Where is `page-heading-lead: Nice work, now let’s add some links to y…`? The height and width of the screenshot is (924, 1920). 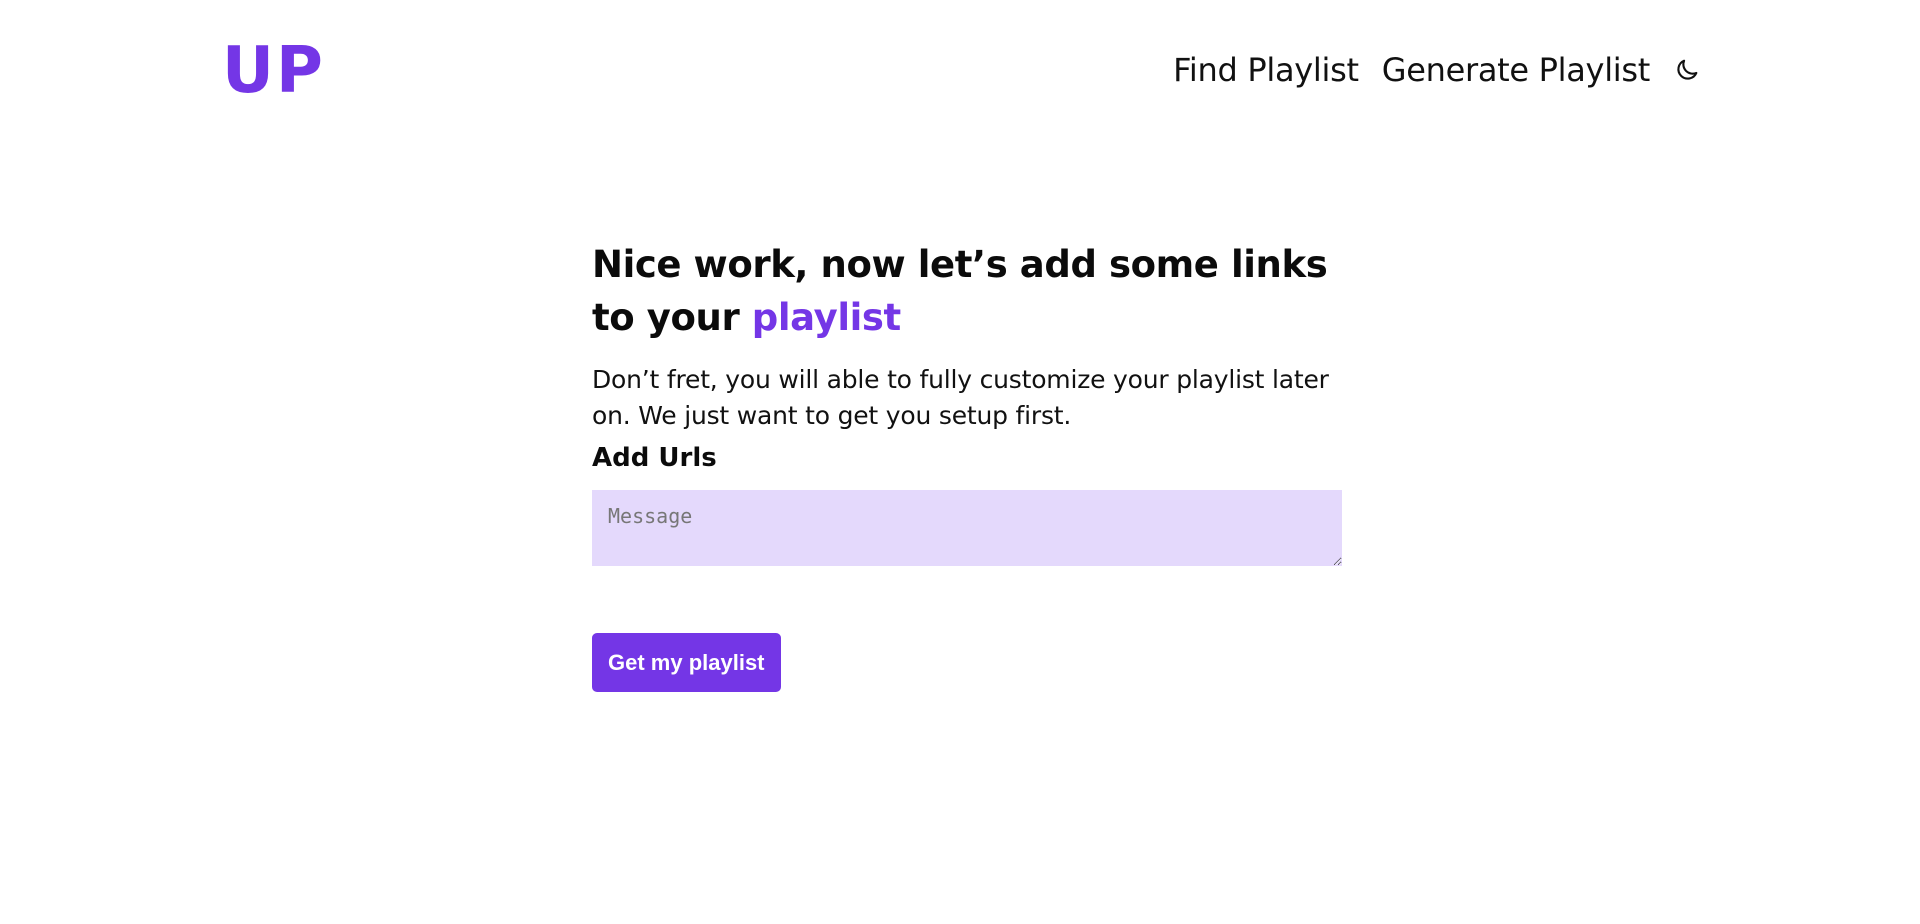 page-heading-lead: Nice work, now let’s add some links to y… is located at coordinates (960, 291).